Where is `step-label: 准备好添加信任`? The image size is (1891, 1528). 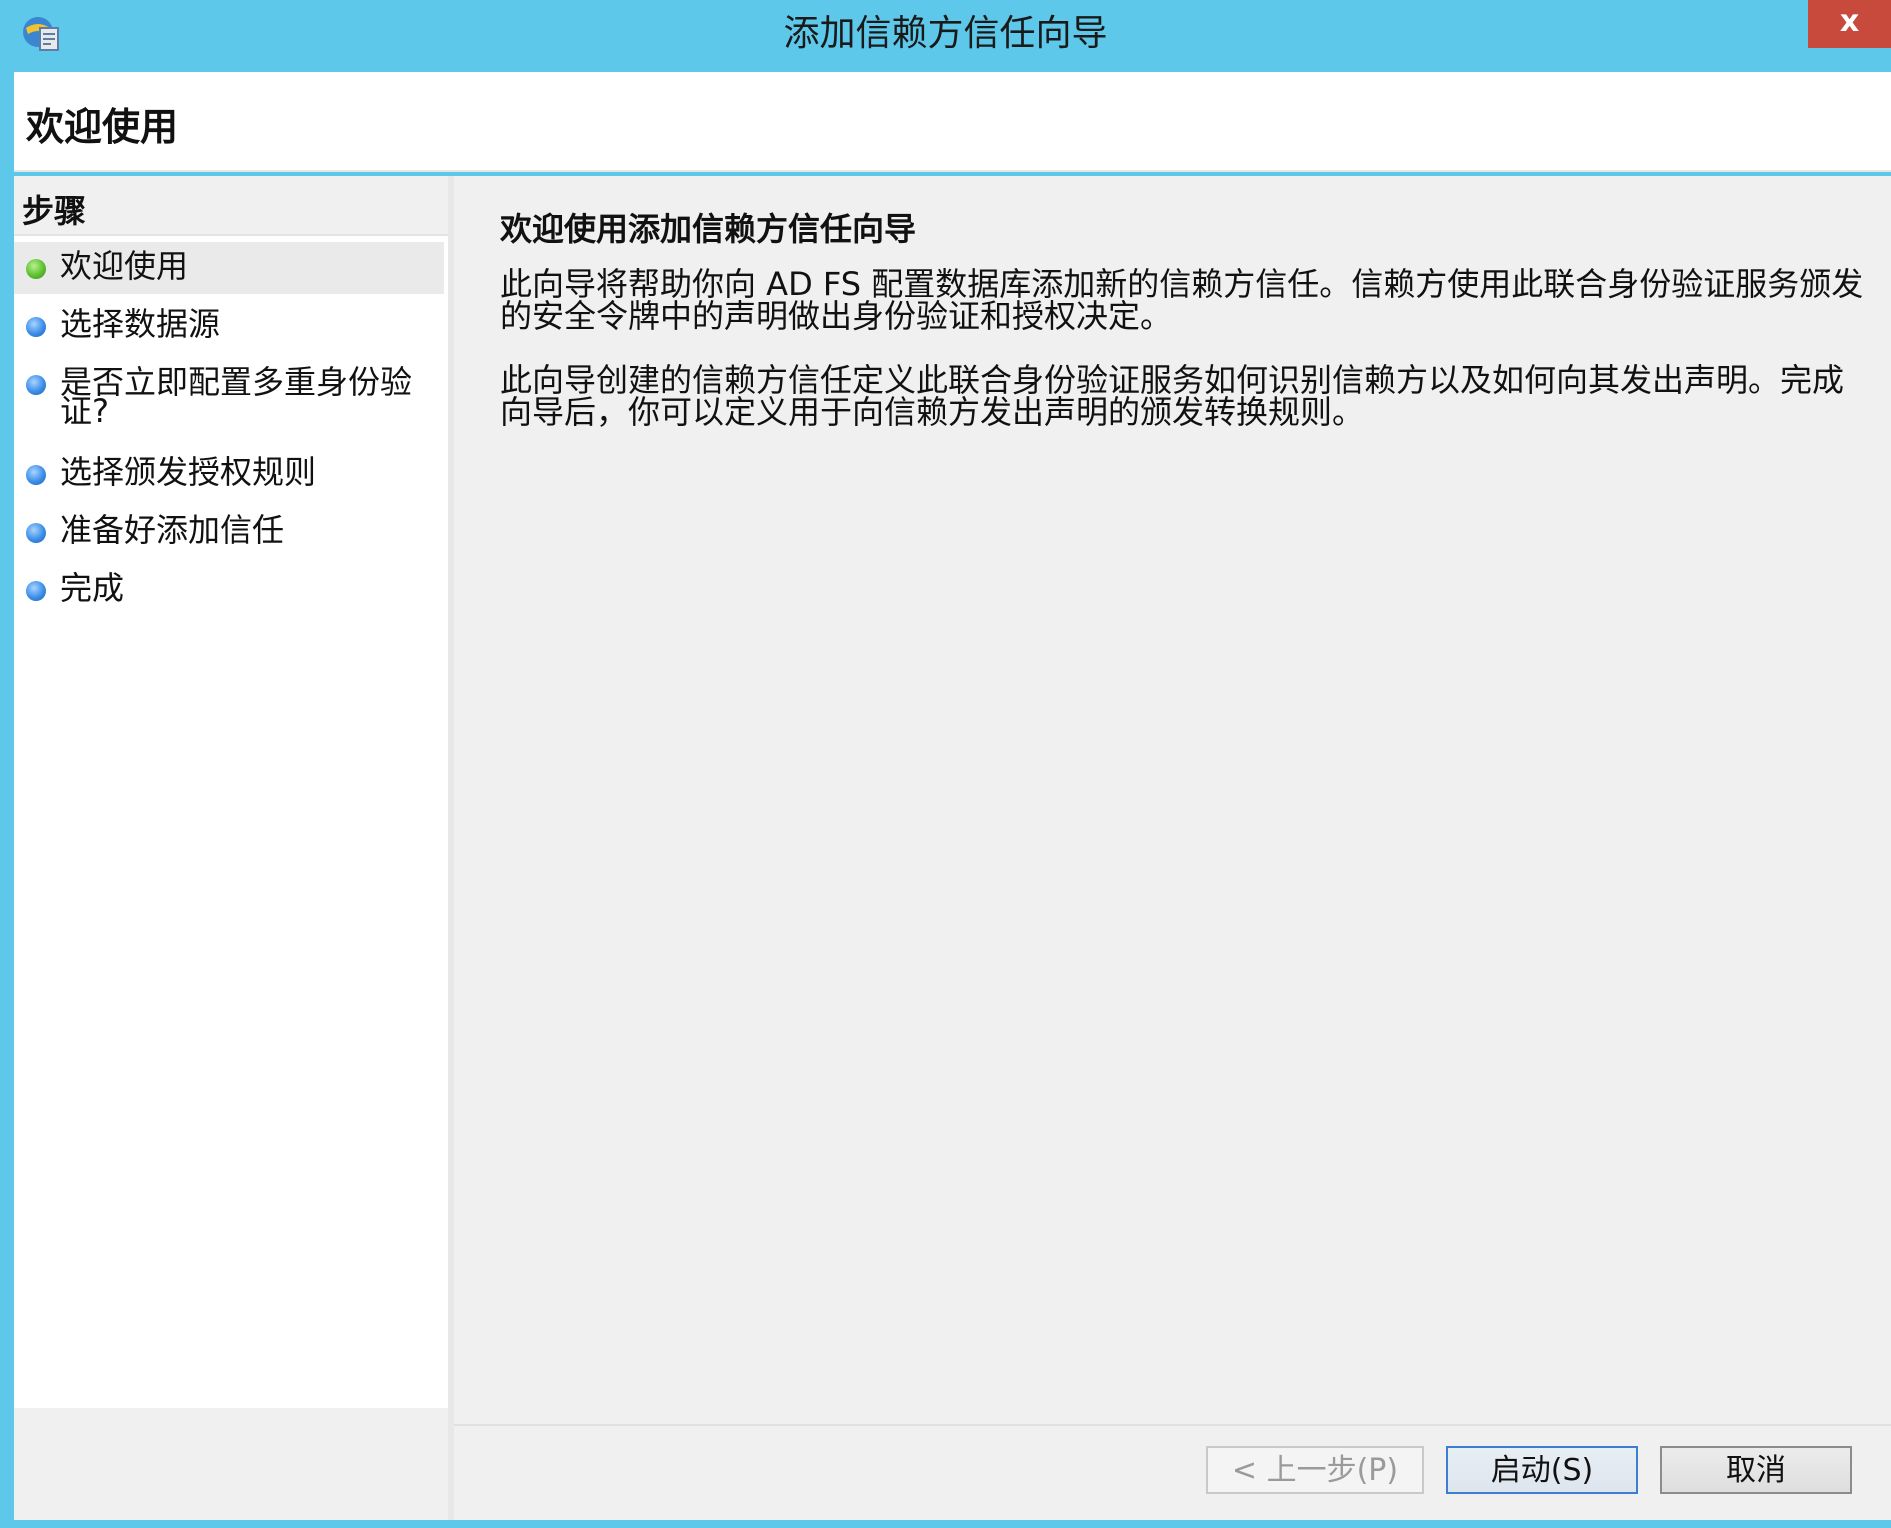 step-label: 准备好添加信任 is located at coordinates (172, 530).